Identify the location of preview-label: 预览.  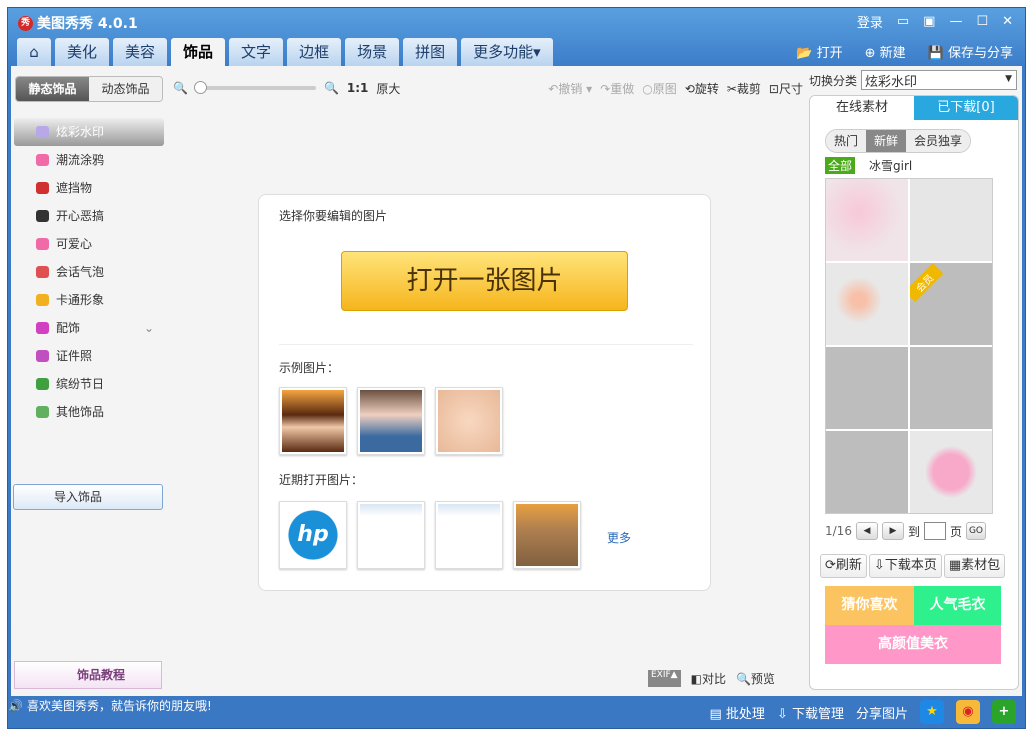
(762, 679).